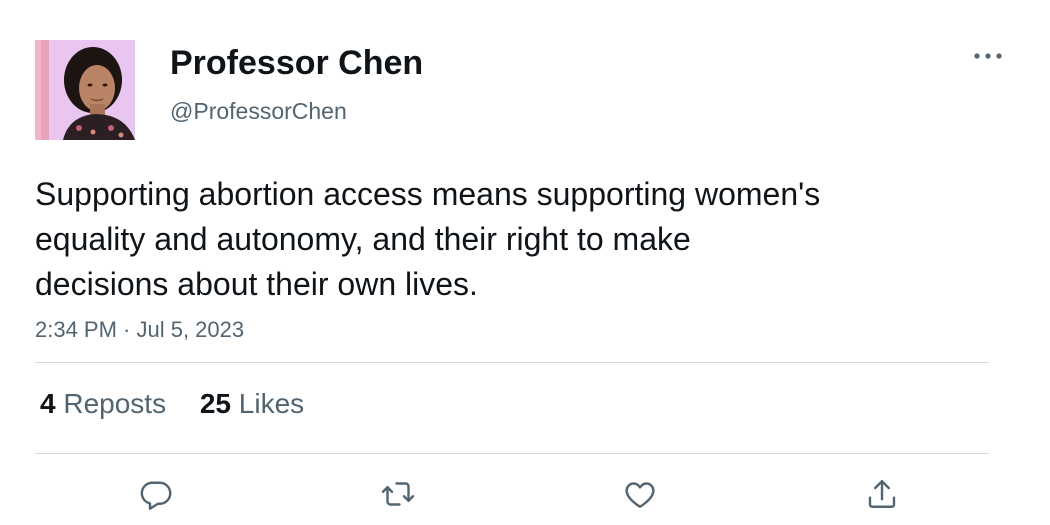 This screenshot has width=1050, height=525. Describe the element at coordinates (139, 330) in the screenshot. I see `tweet-timestamp: 2:34 PM · Jul 5, 2023` at that location.